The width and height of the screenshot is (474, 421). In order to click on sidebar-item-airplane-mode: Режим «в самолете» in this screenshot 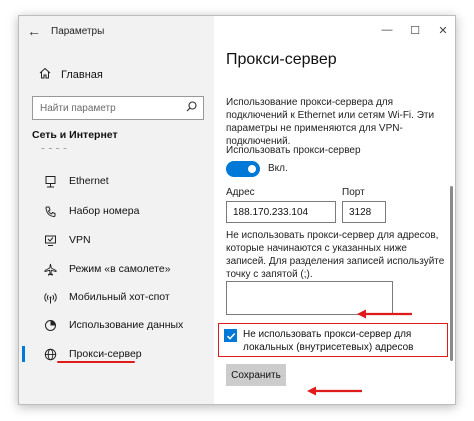, I will do `click(116, 269)`.